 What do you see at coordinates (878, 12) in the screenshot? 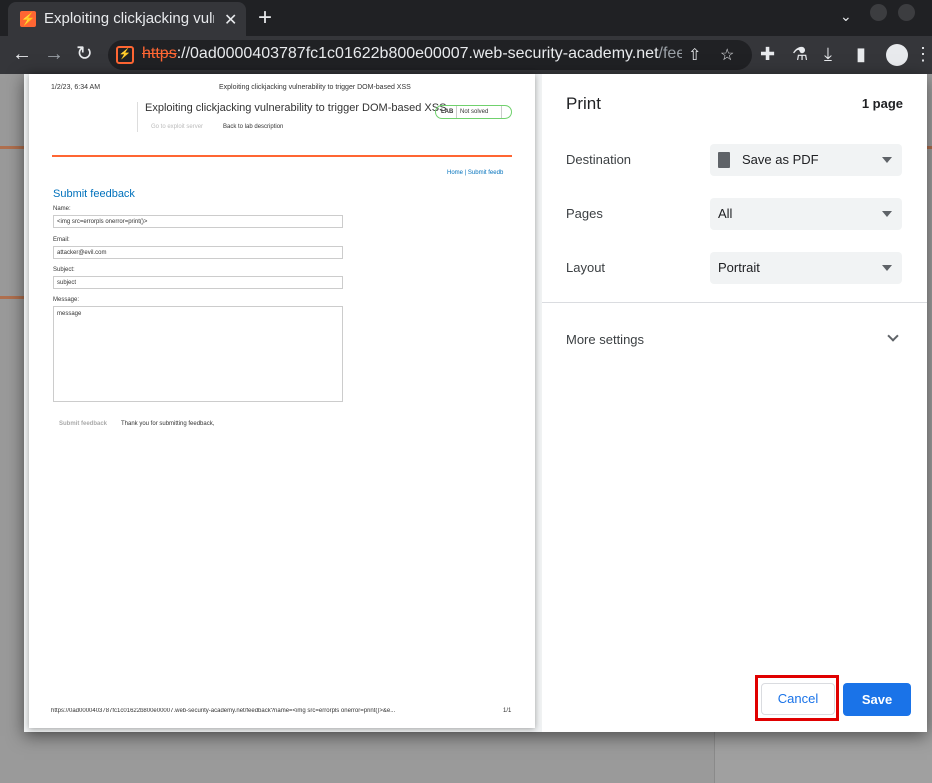
I see `minimize-button` at bounding box center [878, 12].